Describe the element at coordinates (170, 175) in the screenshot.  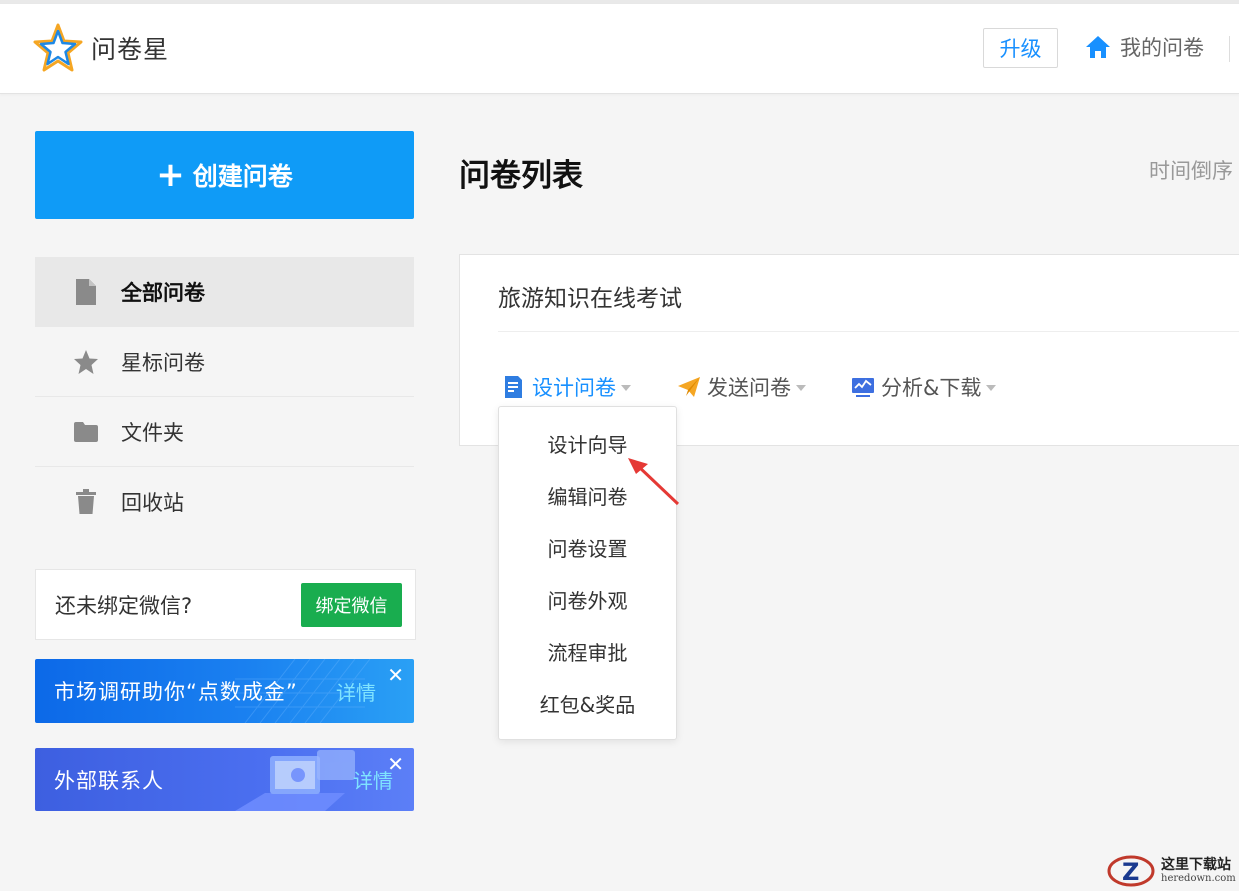
I see `plus-icon: +` at that location.